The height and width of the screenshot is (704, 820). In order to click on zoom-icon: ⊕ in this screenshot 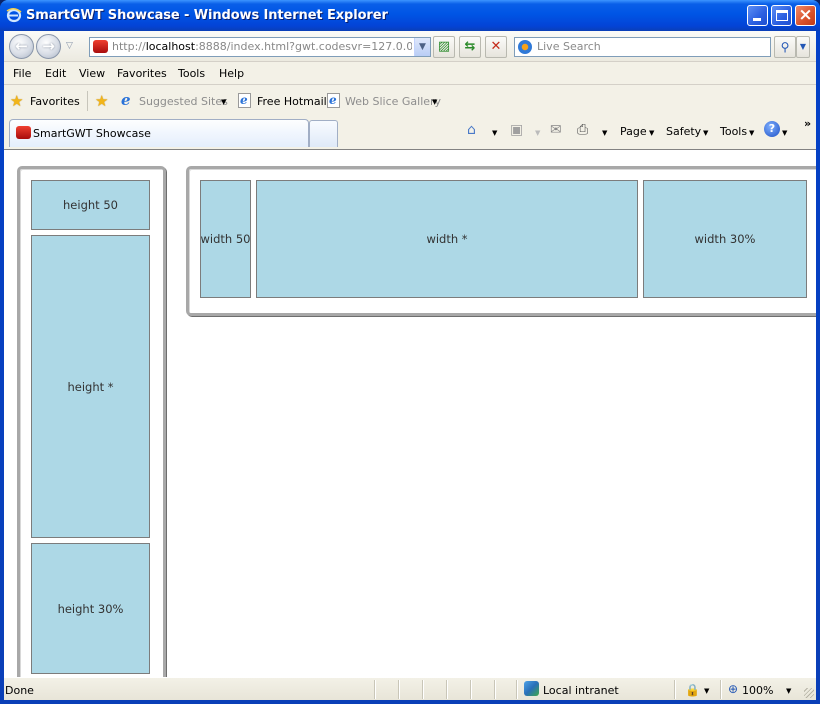, I will do `click(733, 689)`.